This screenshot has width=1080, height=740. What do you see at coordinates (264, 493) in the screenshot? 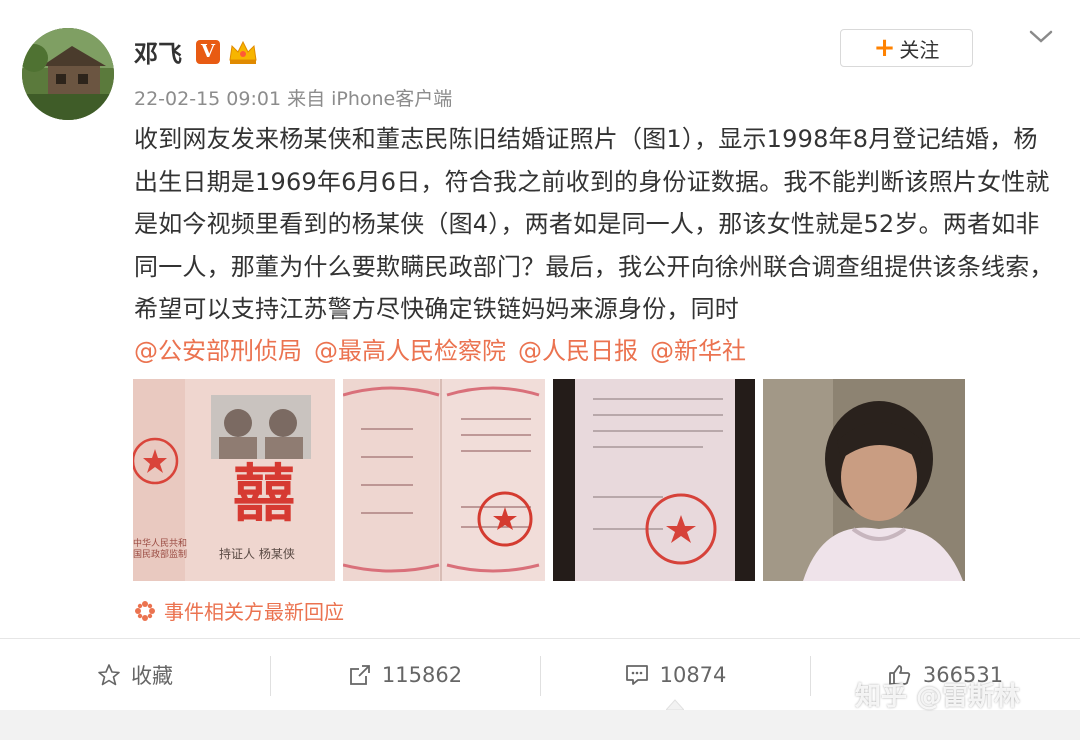
I see `double-happiness-stamp: 囍` at bounding box center [264, 493].